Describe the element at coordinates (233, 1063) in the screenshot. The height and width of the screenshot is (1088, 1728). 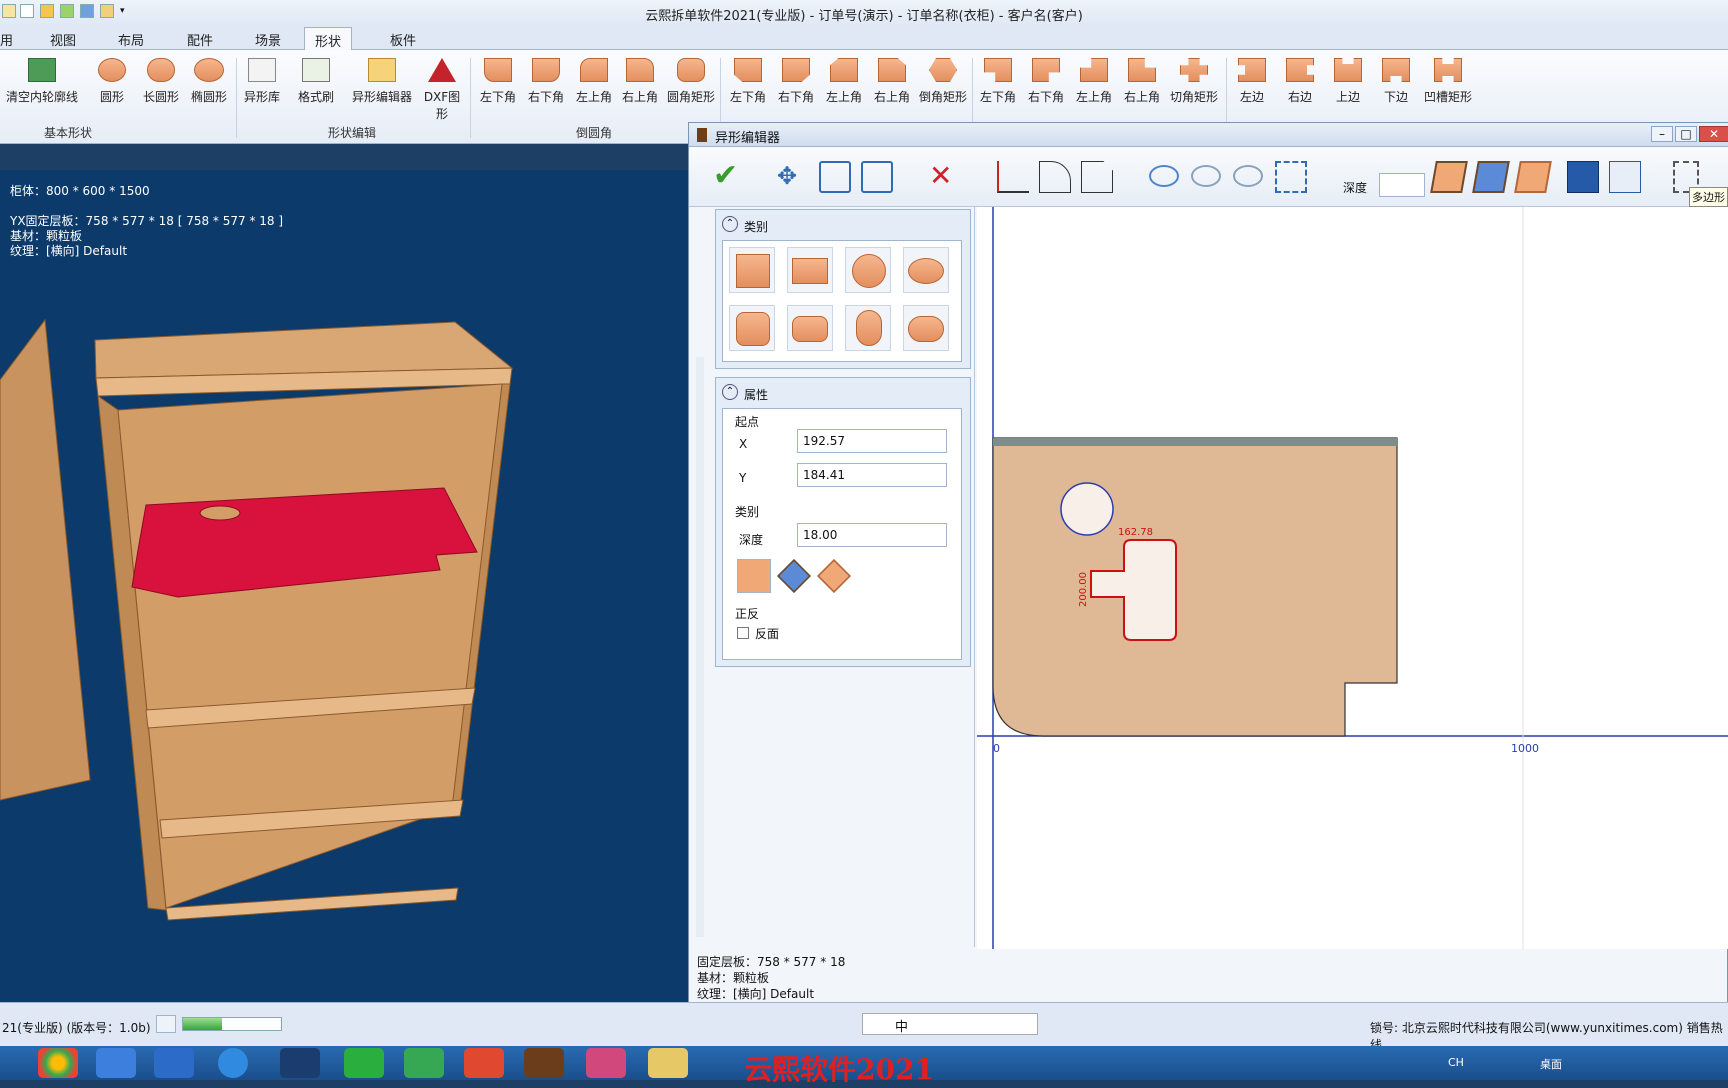
I see `k-app-icon` at that location.